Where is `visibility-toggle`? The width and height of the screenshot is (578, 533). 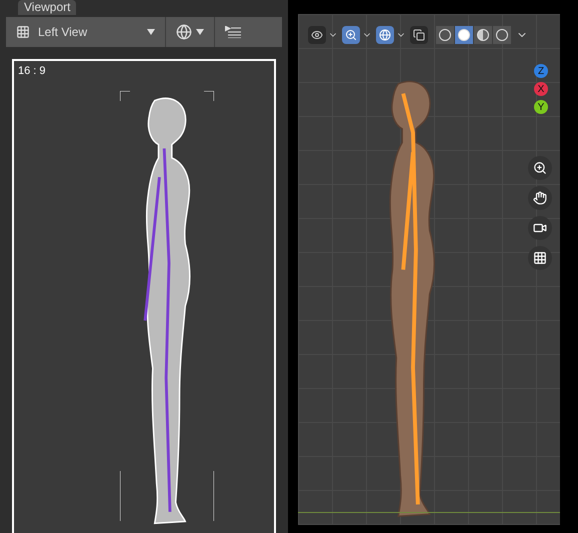 visibility-toggle is located at coordinates (317, 35).